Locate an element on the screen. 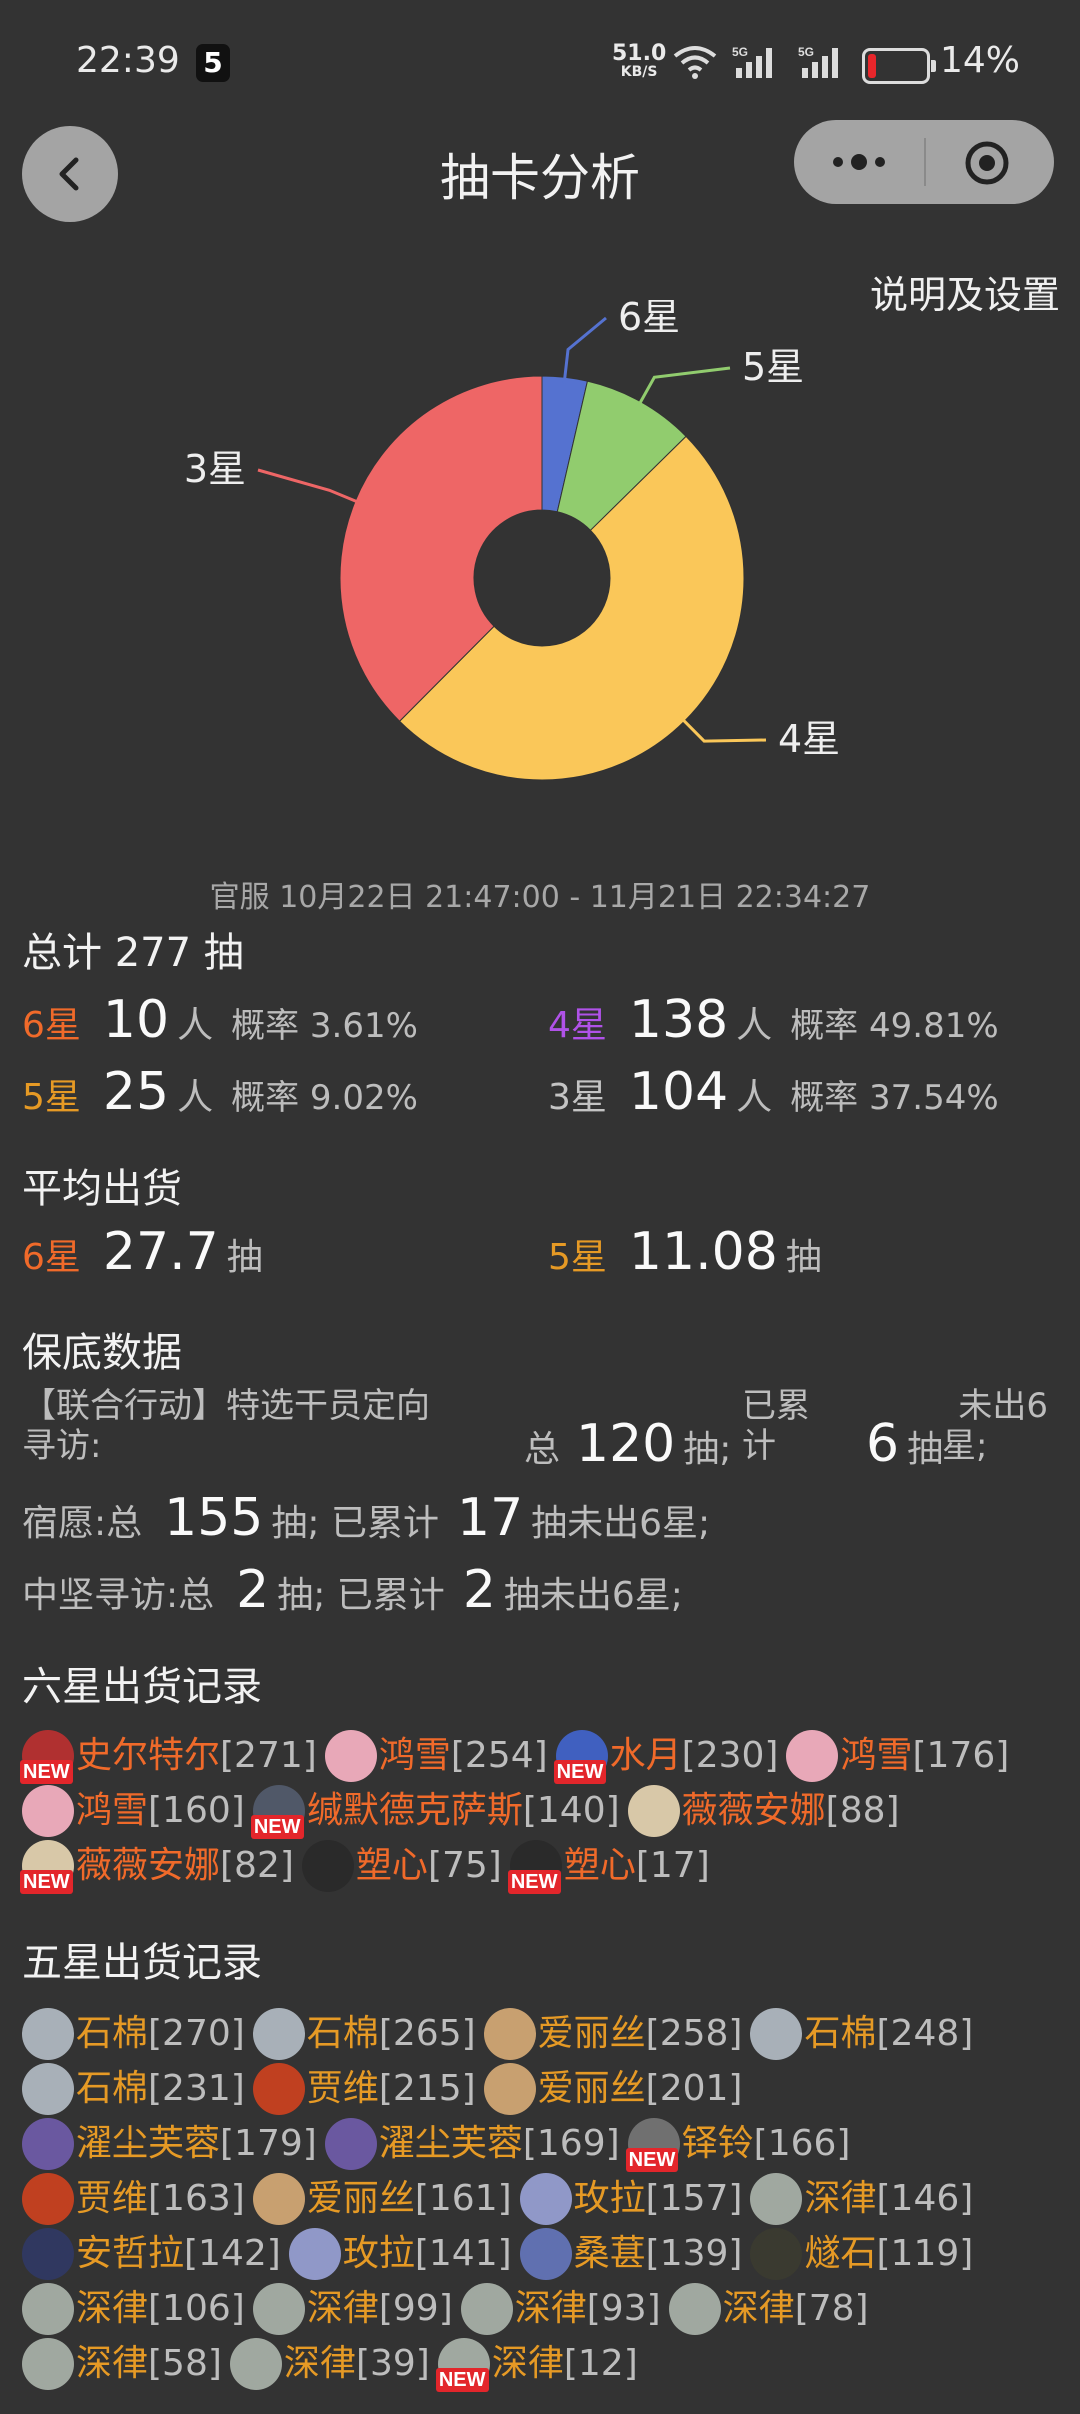  record-item: 石棉 [265] is located at coordinates (364, 2033).